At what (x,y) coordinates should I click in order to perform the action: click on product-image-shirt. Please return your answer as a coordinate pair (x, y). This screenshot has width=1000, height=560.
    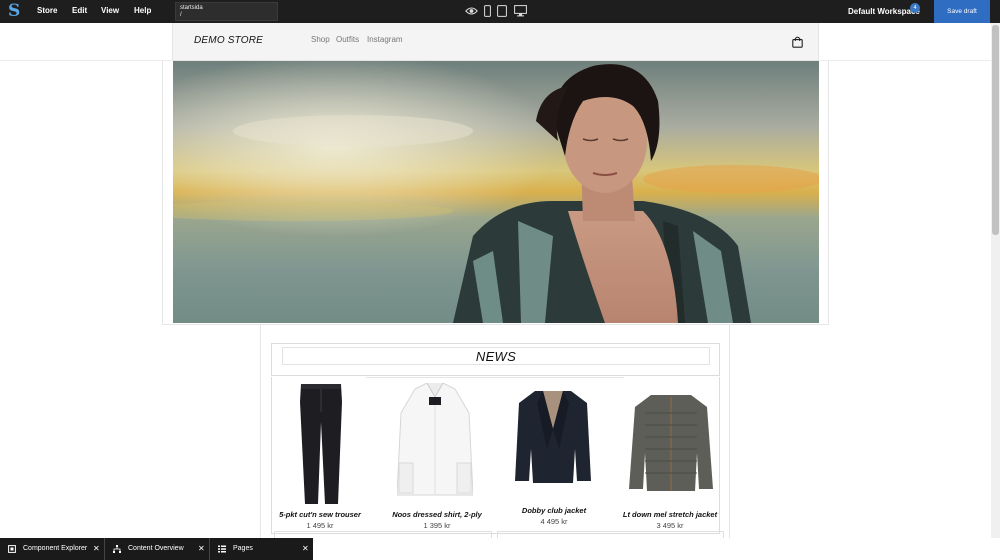
    Looking at the image, I should click on (435, 440).